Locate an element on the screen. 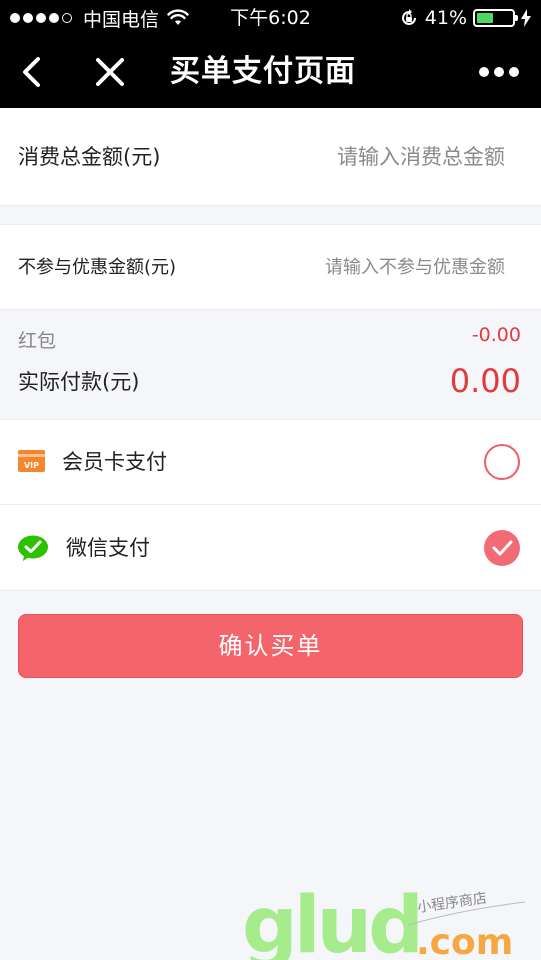 This screenshot has width=541, height=960. confirm-order-button: 确认买单 is located at coordinates (270, 646).